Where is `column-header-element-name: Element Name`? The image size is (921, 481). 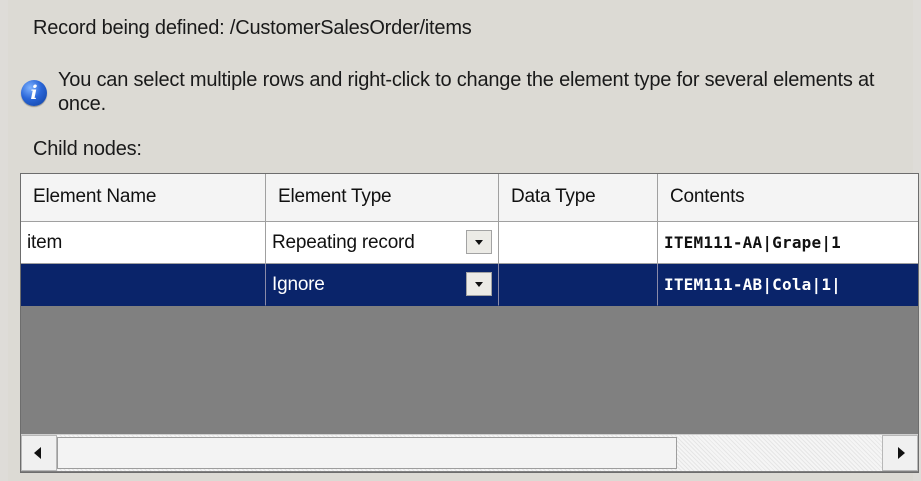 column-header-element-name: Element Name is located at coordinates (143, 197).